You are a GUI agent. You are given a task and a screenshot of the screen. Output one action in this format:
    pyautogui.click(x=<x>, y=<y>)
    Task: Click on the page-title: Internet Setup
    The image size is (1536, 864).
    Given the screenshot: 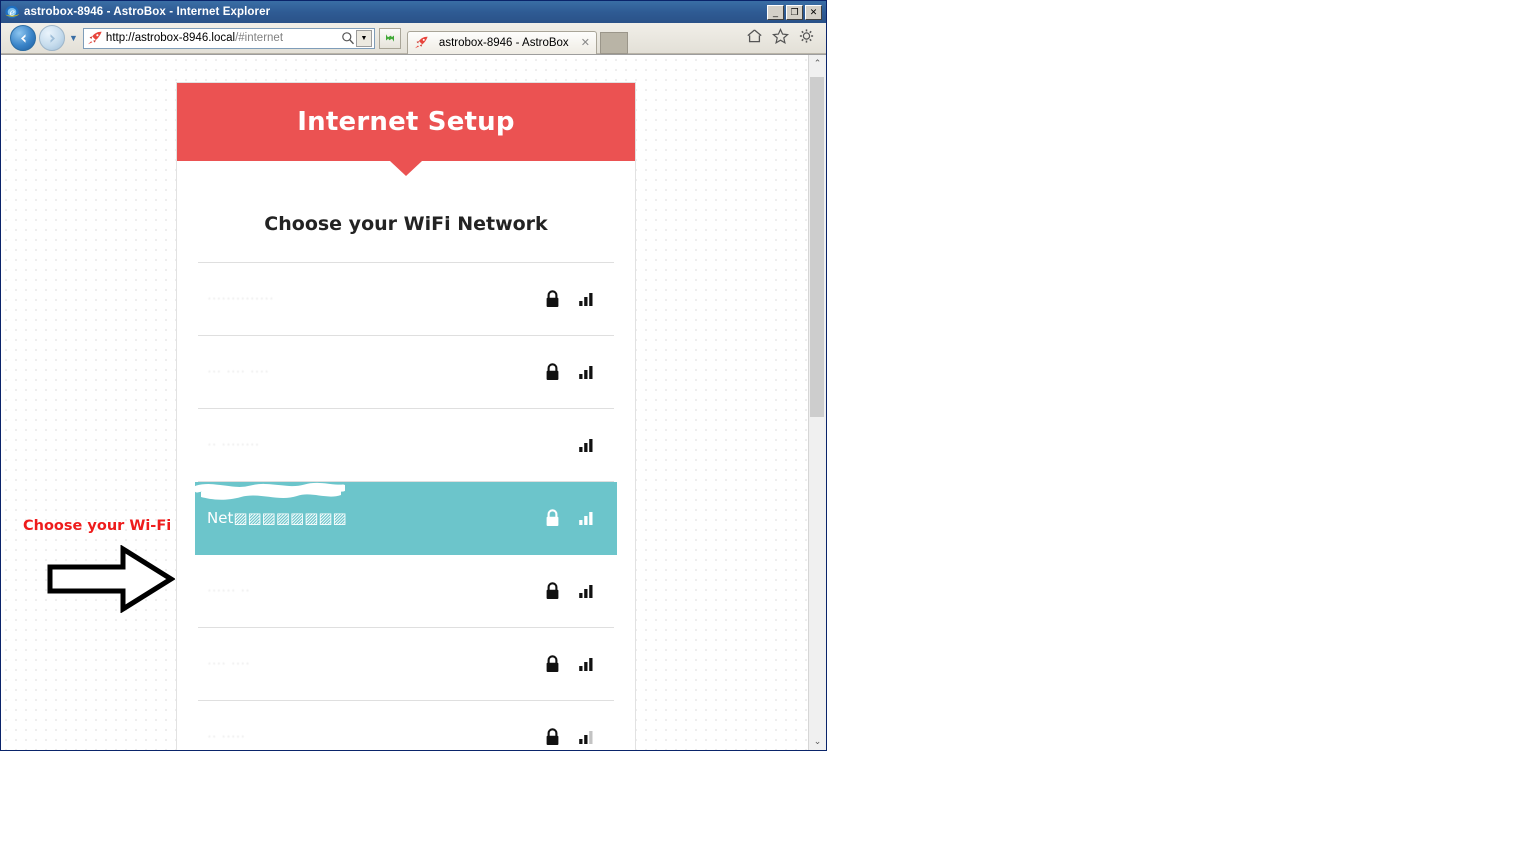 What is the action you would take?
    pyautogui.click(x=406, y=122)
    